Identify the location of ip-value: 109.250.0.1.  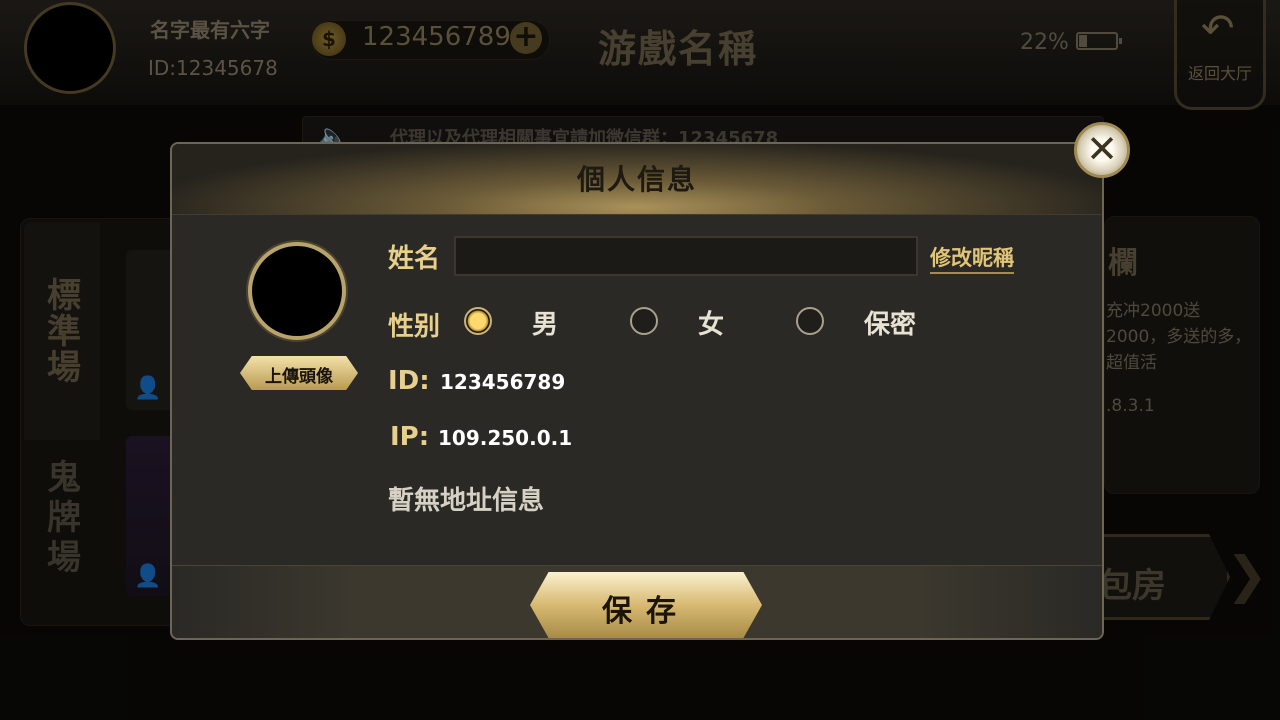
(505, 438).